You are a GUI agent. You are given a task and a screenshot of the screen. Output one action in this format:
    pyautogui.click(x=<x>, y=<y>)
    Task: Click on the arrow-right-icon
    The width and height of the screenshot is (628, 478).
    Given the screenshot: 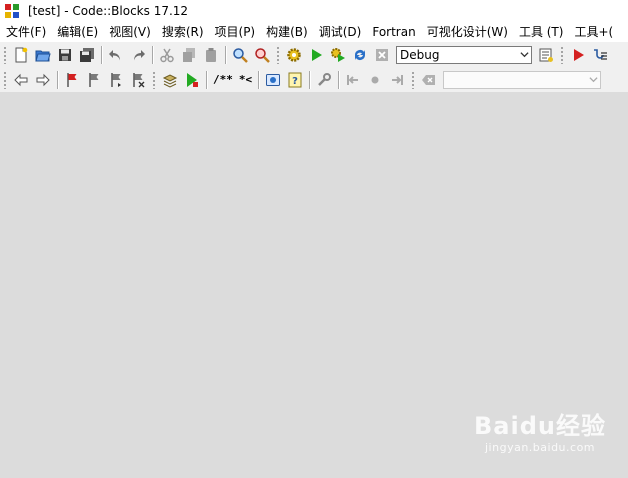 What is the action you would take?
    pyautogui.click(x=43, y=79)
    